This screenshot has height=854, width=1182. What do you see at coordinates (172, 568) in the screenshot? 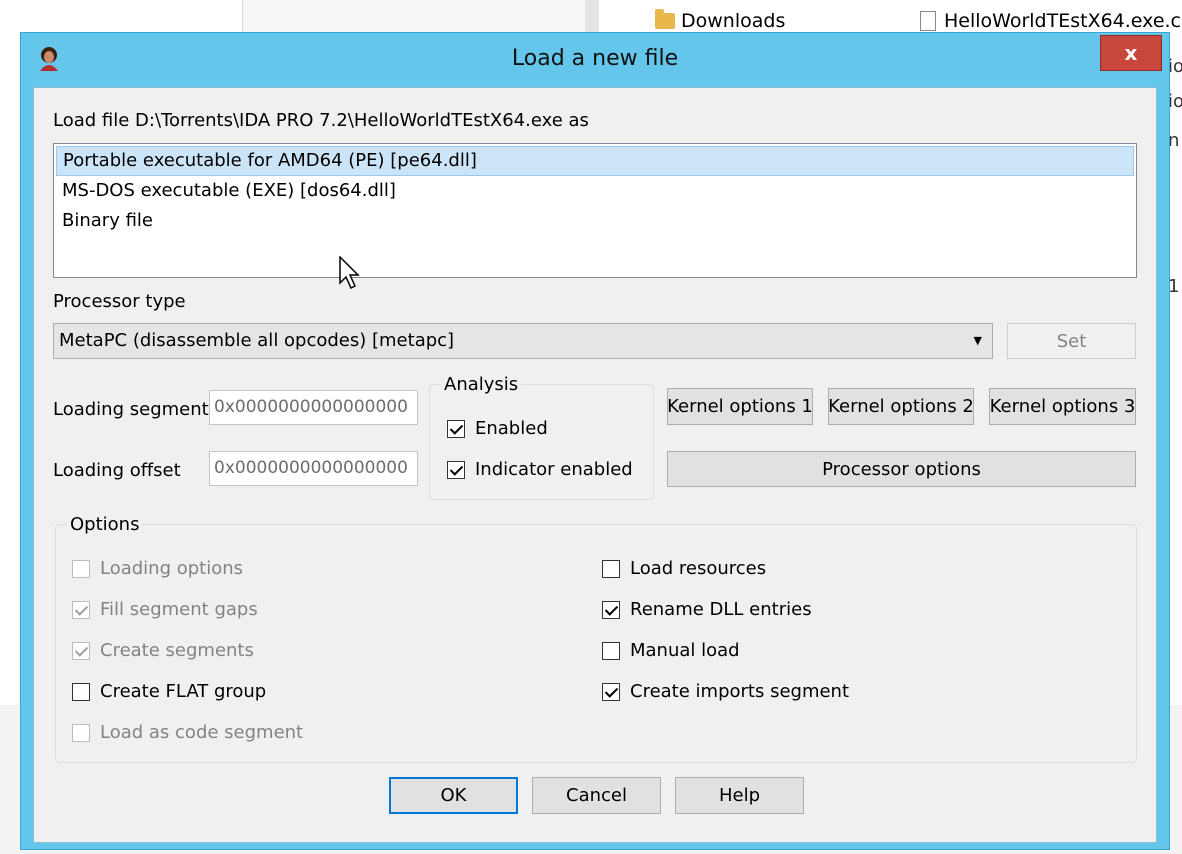
I see `option-label: Loading options` at bounding box center [172, 568].